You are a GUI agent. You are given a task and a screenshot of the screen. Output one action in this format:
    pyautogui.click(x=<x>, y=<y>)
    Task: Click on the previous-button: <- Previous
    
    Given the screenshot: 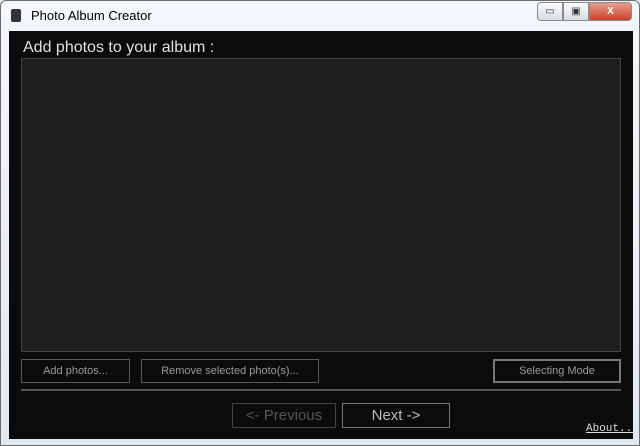 What is the action you would take?
    pyautogui.click(x=284, y=415)
    